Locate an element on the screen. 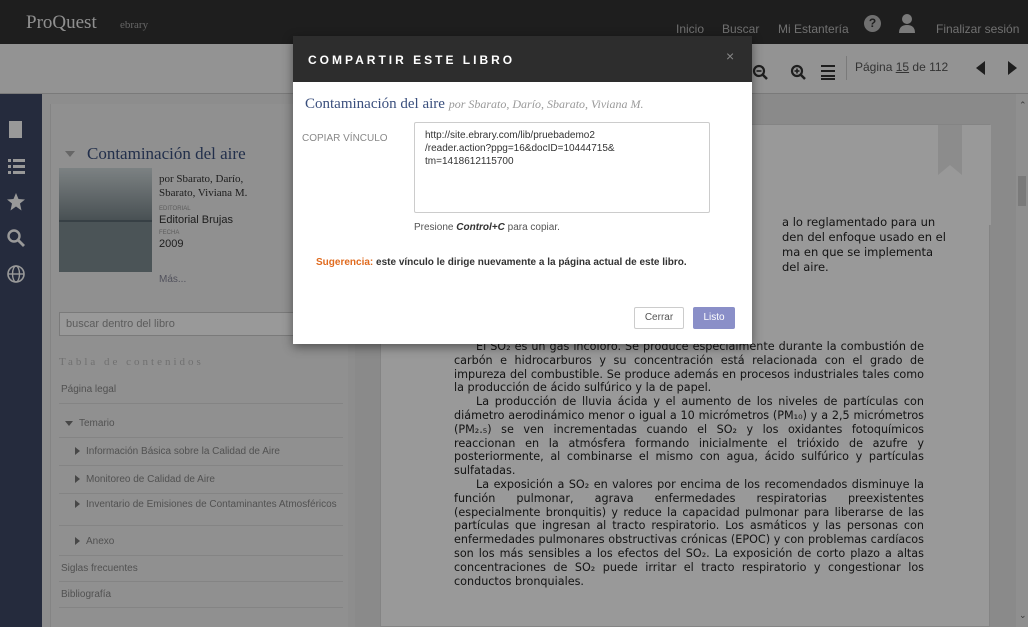 The width and height of the screenshot is (1028, 627). dialog-title: COMPARTIR ESTE LIBRO is located at coordinates (412, 60).